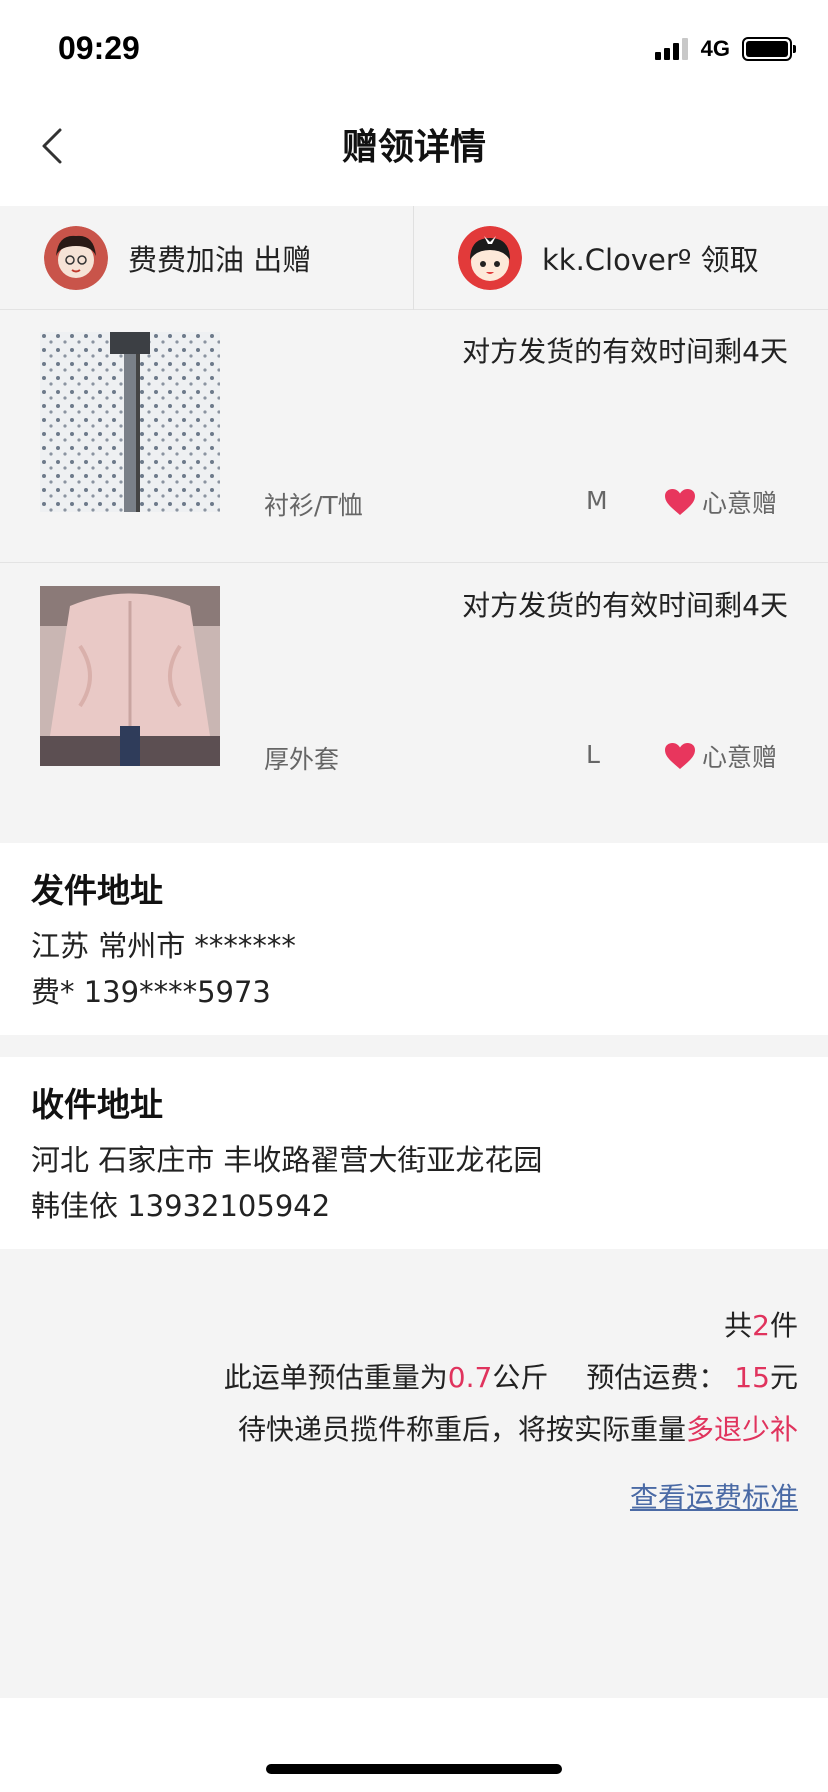 Image resolution: width=828 pixels, height=1792 pixels. I want to click on battery-icon, so click(769, 49).